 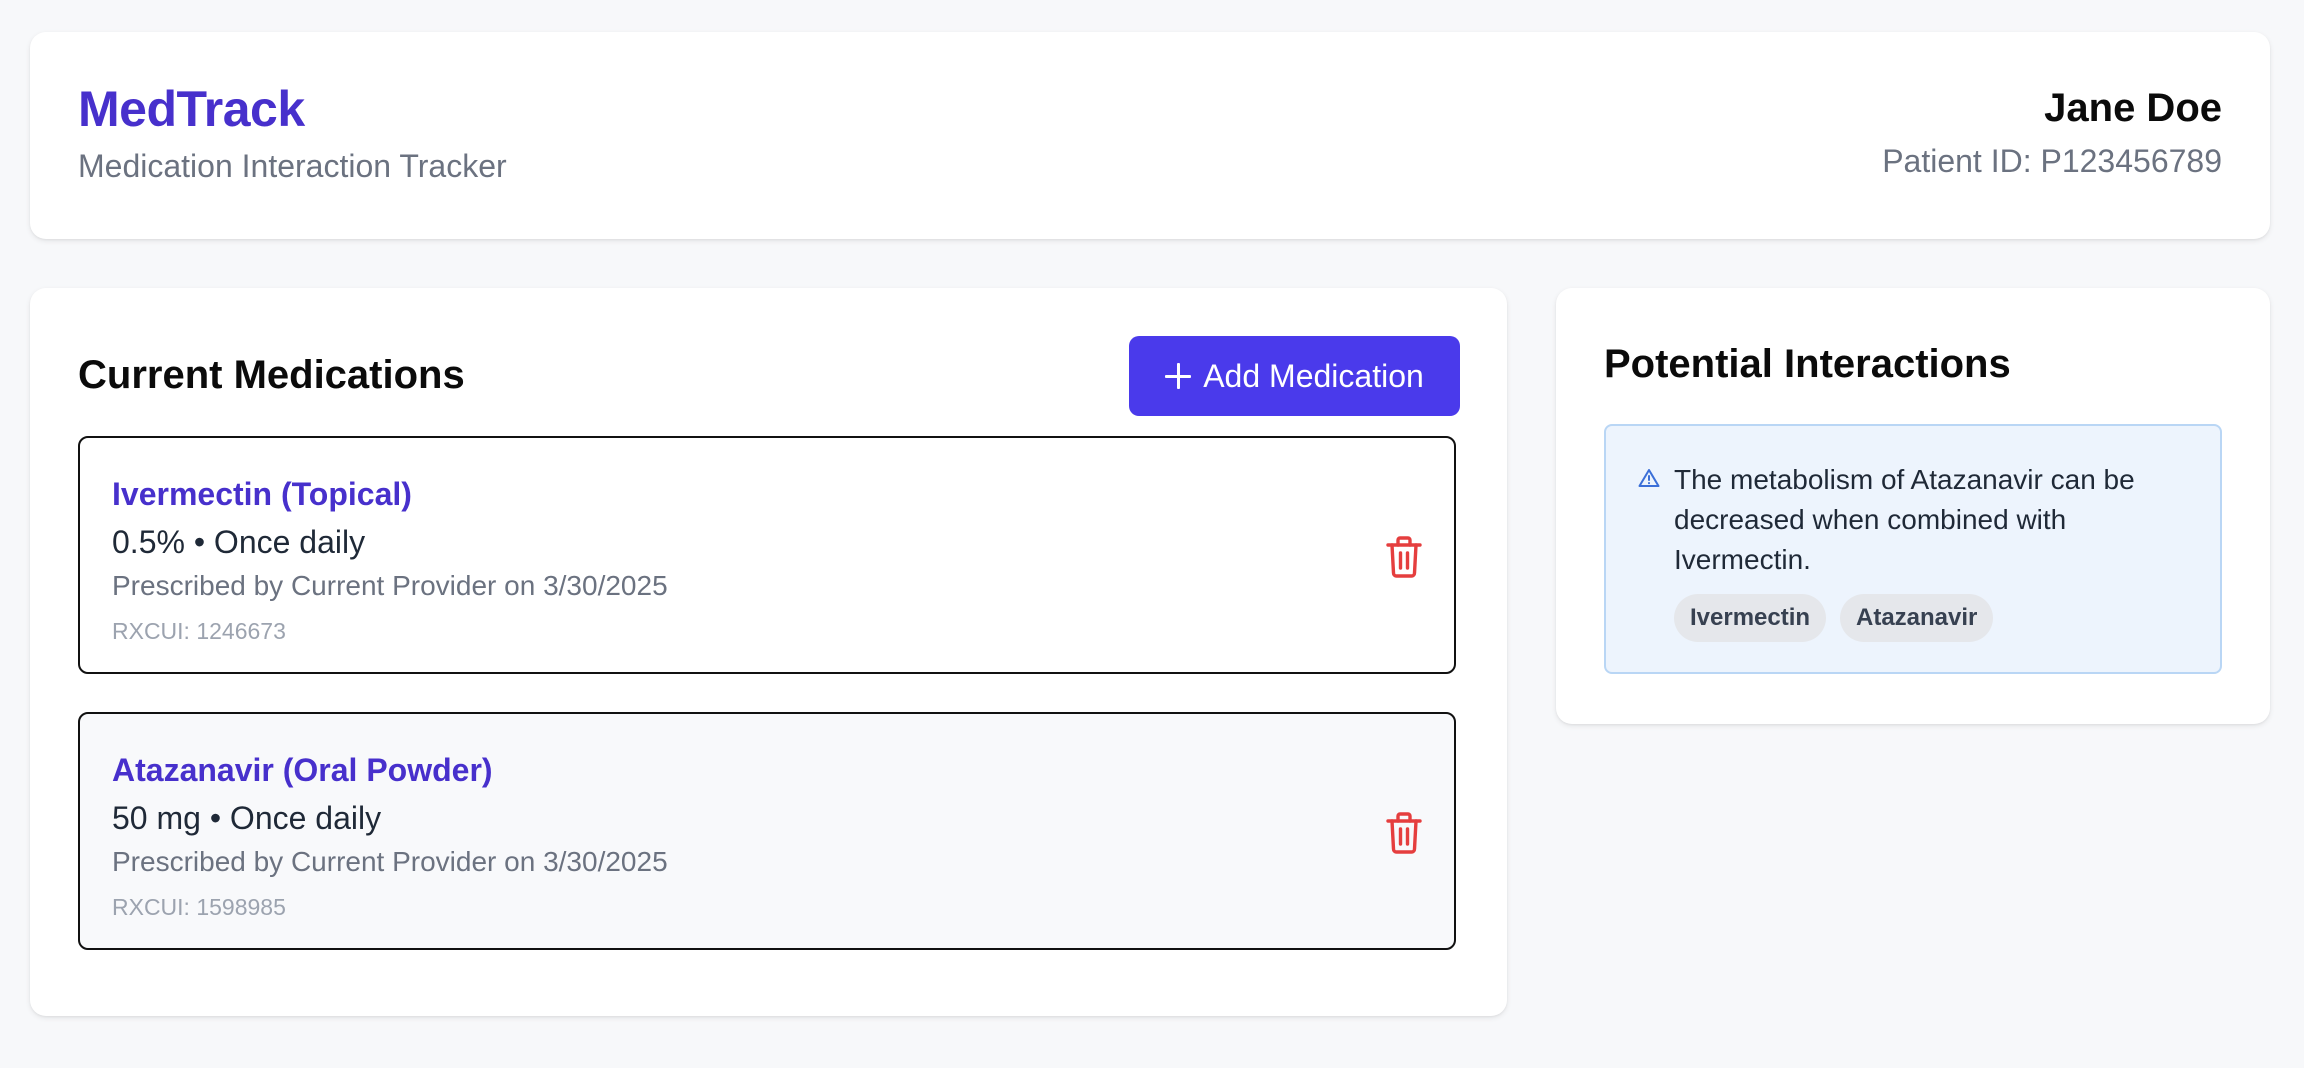 What do you see at coordinates (262, 494) in the screenshot?
I see `medication-name: Ivermectin (Topical)` at bounding box center [262, 494].